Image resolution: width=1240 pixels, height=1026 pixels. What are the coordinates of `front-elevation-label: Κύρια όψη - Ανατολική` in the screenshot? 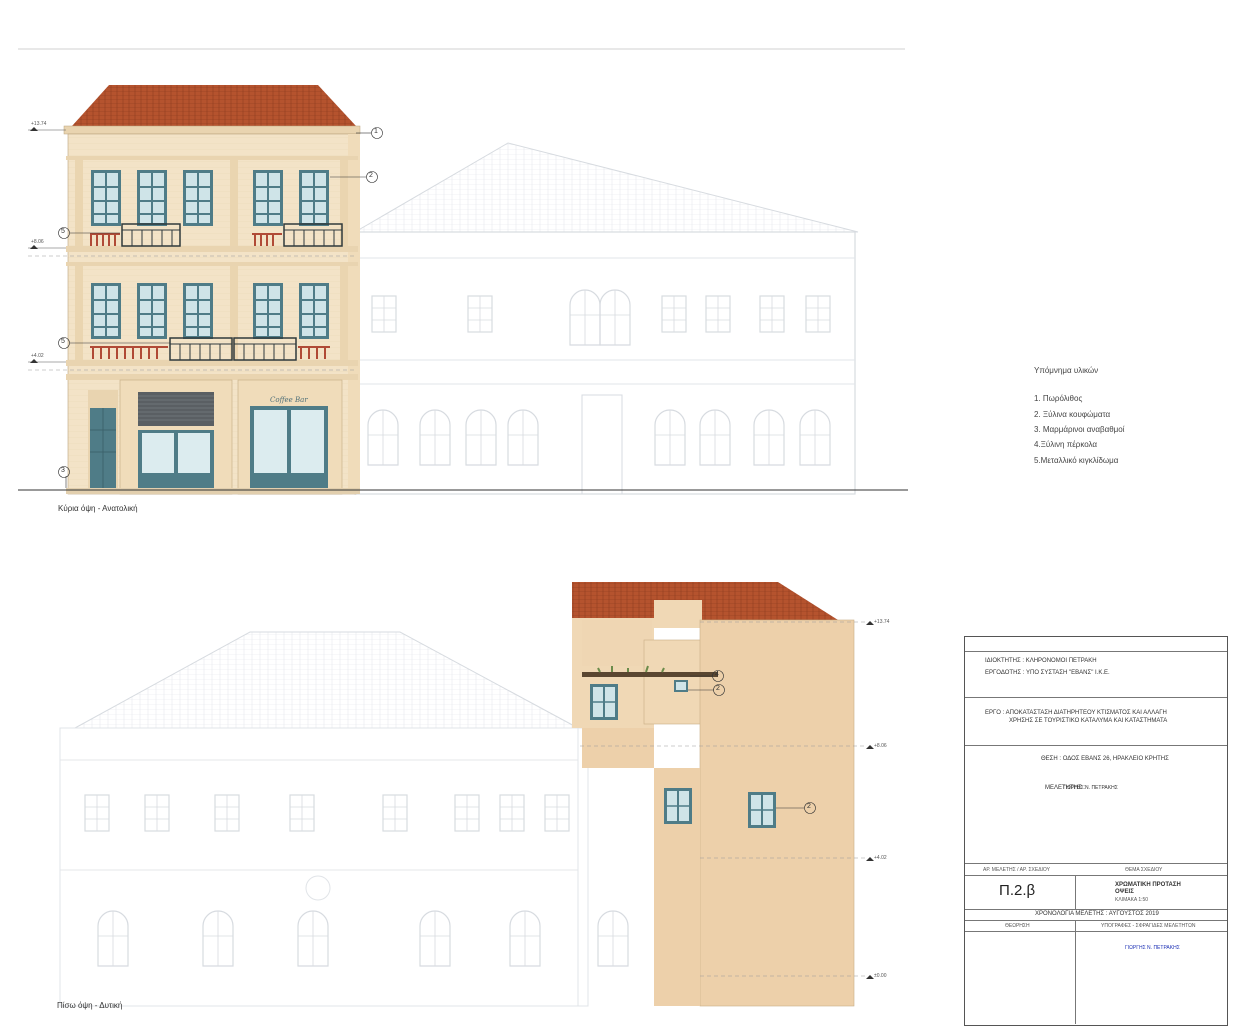 It's located at (98, 508).